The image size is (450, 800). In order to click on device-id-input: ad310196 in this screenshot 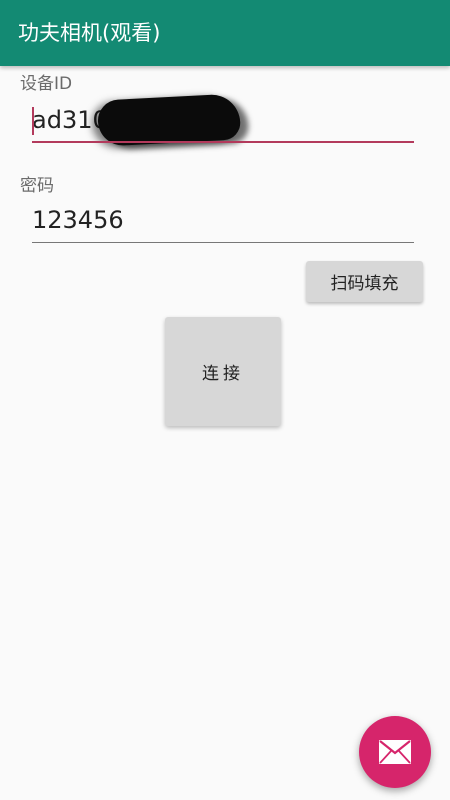, I will do `click(223, 120)`.